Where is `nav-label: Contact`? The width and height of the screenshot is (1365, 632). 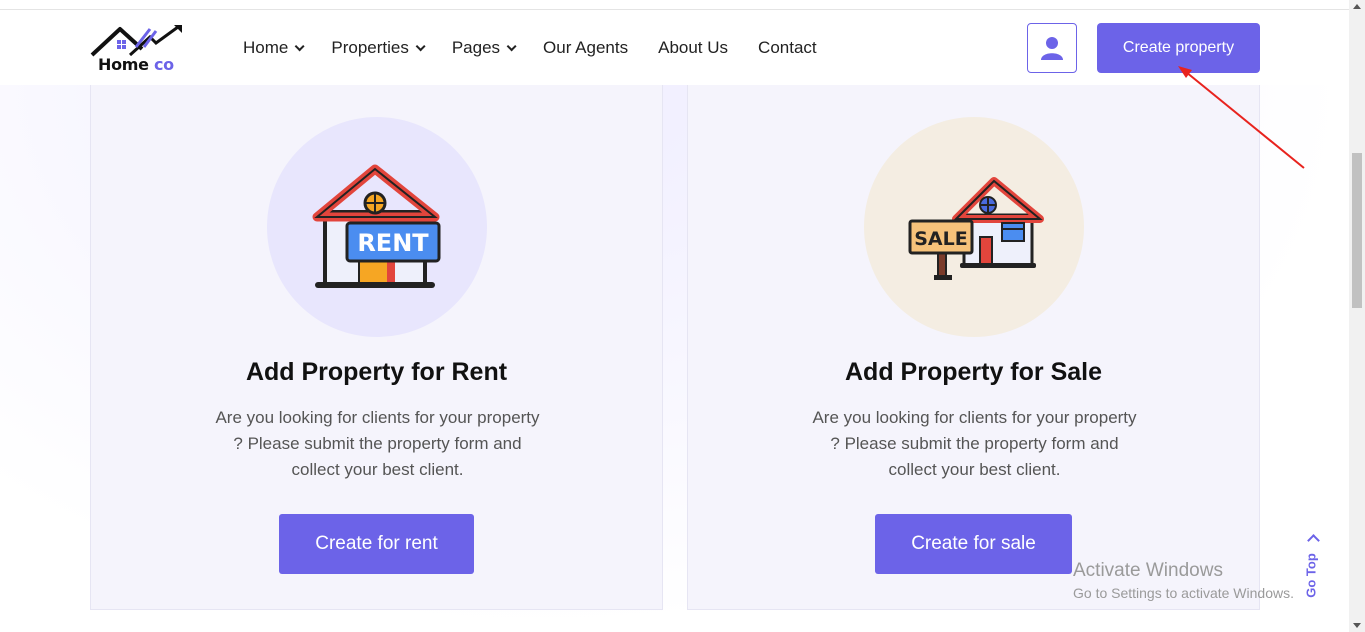 nav-label: Contact is located at coordinates (787, 47).